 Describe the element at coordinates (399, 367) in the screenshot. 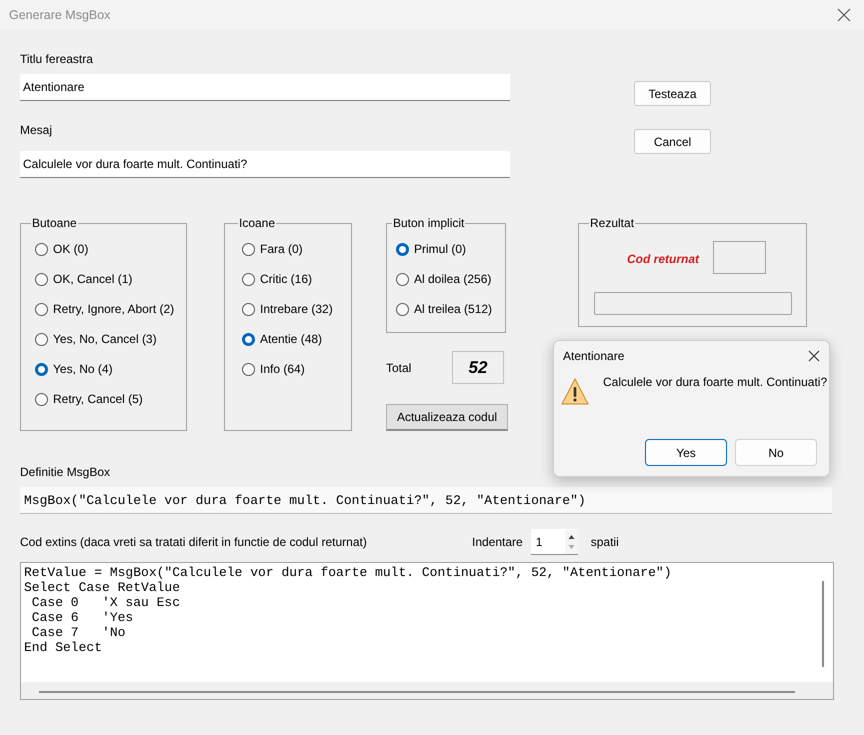

I see `total-label: Total` at that location.